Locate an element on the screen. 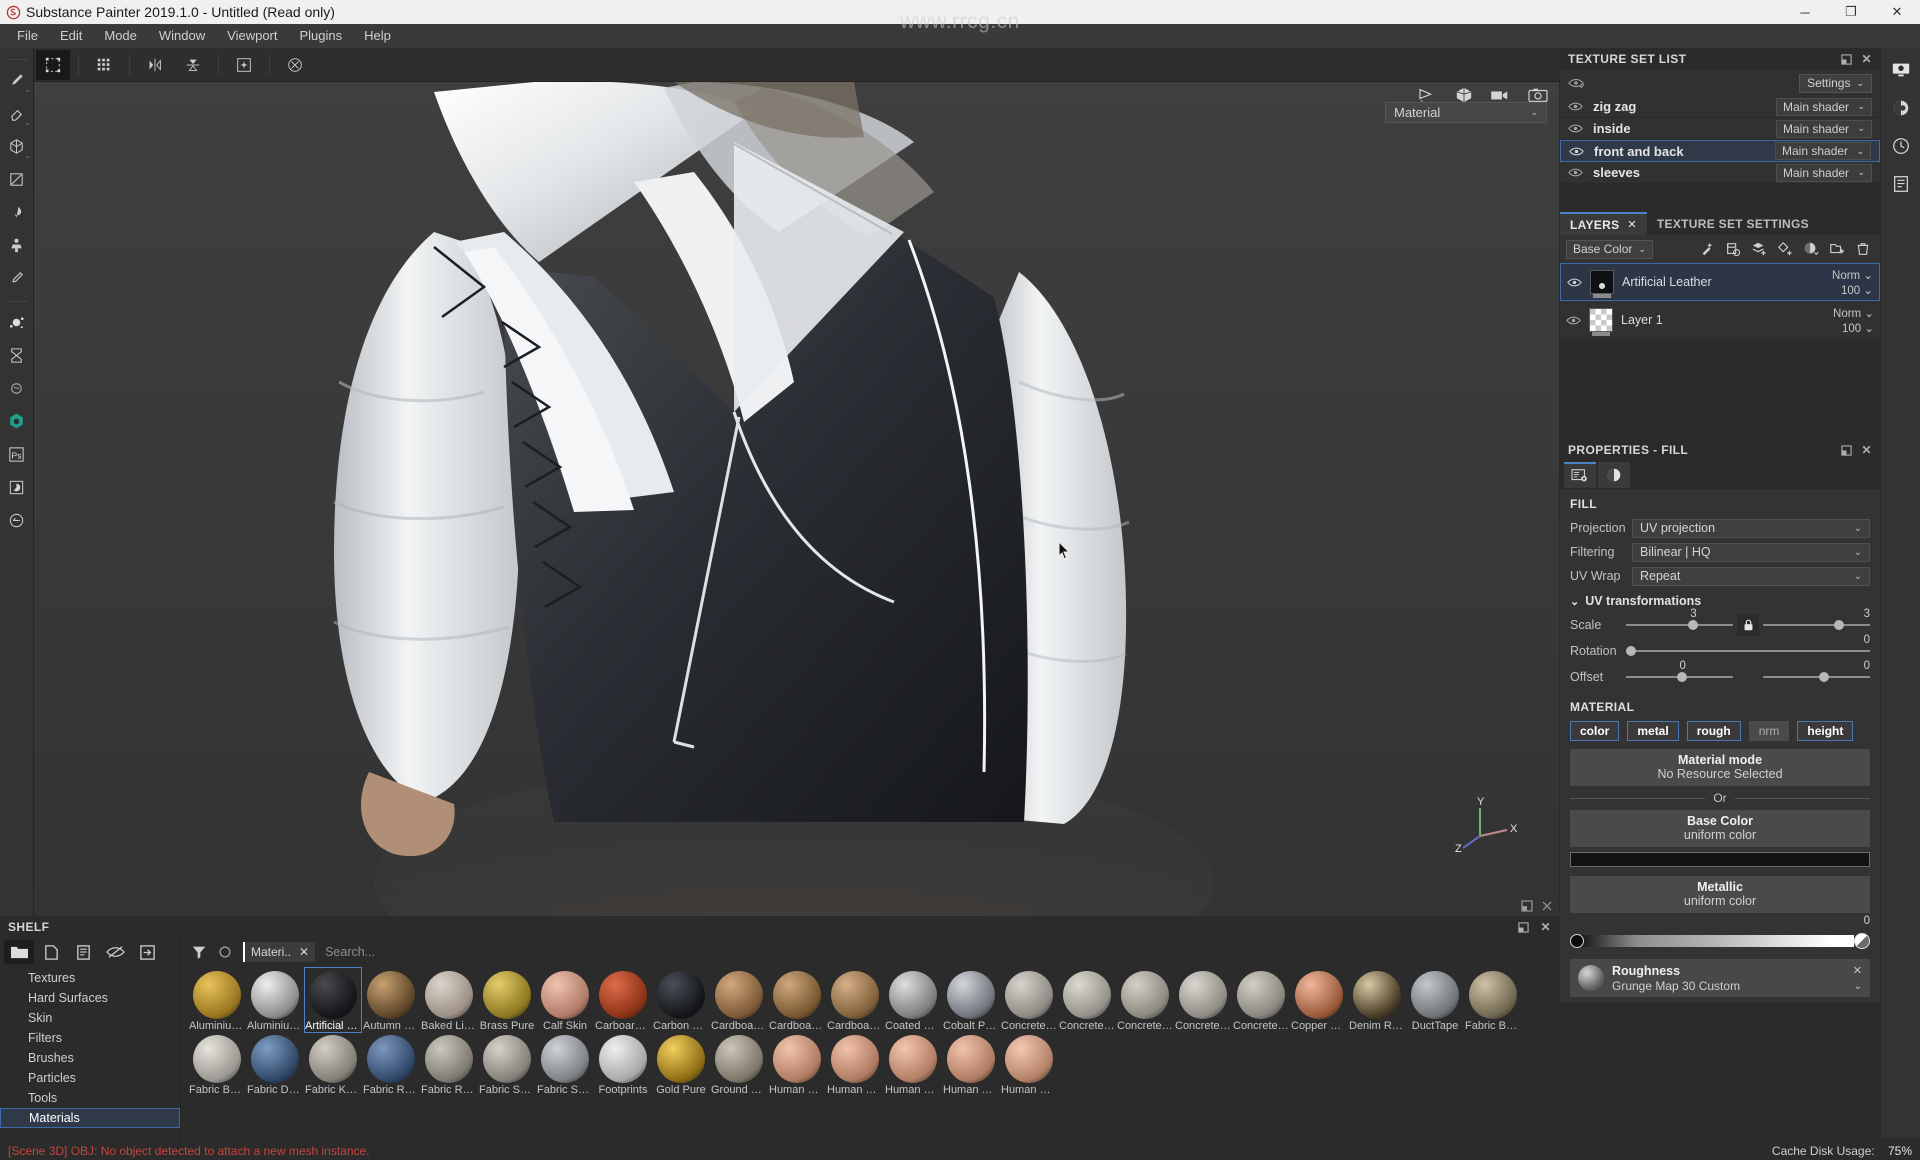  polygon-fill-tool-button is located at coordinates (17, 179).